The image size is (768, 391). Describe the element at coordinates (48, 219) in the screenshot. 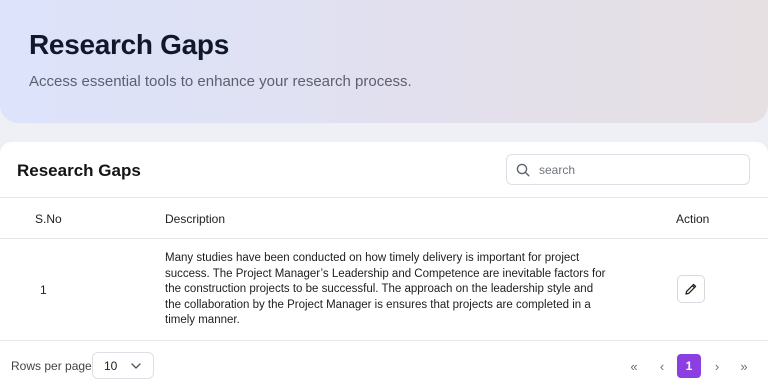

I see `column-header-sno: S.No` at that location.